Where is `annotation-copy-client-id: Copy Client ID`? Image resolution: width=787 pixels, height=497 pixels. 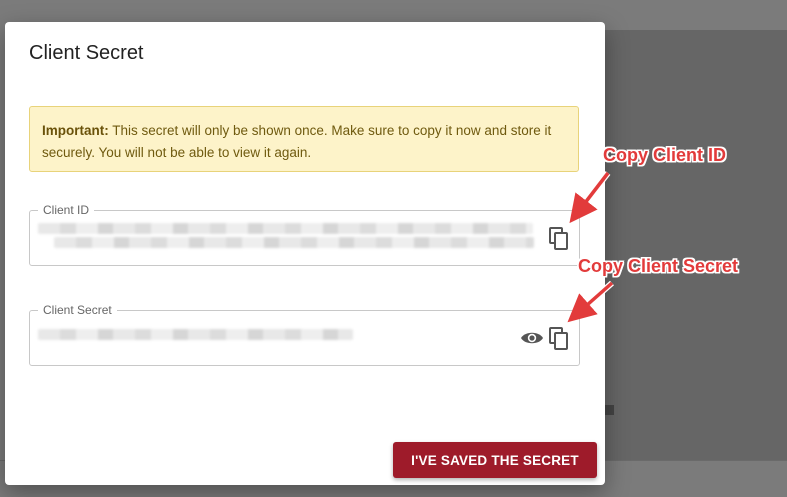 annotation-copy-client-id: Copy Client ID is located at coordinates (665, 155).